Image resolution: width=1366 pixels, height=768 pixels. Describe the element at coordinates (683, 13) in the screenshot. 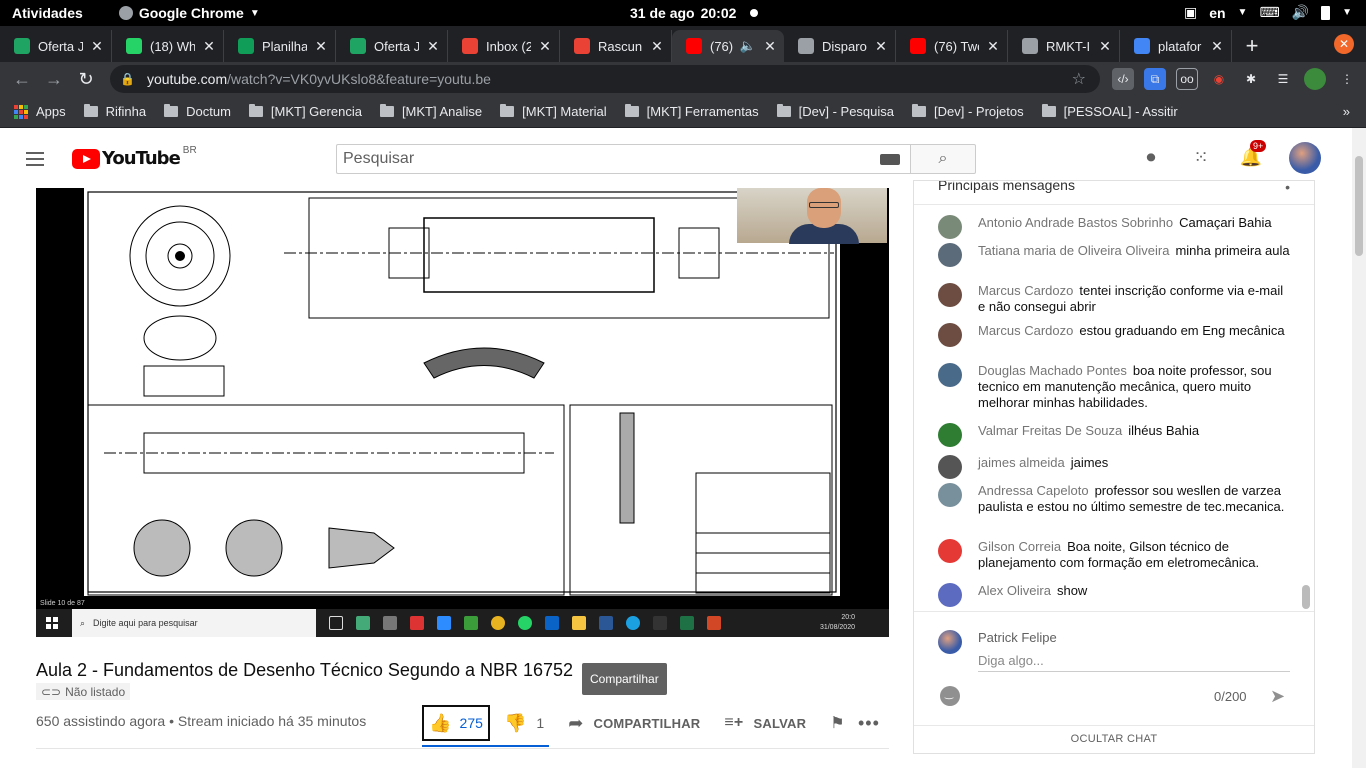

I see `clock: 31 de ago 20:02` at that location.